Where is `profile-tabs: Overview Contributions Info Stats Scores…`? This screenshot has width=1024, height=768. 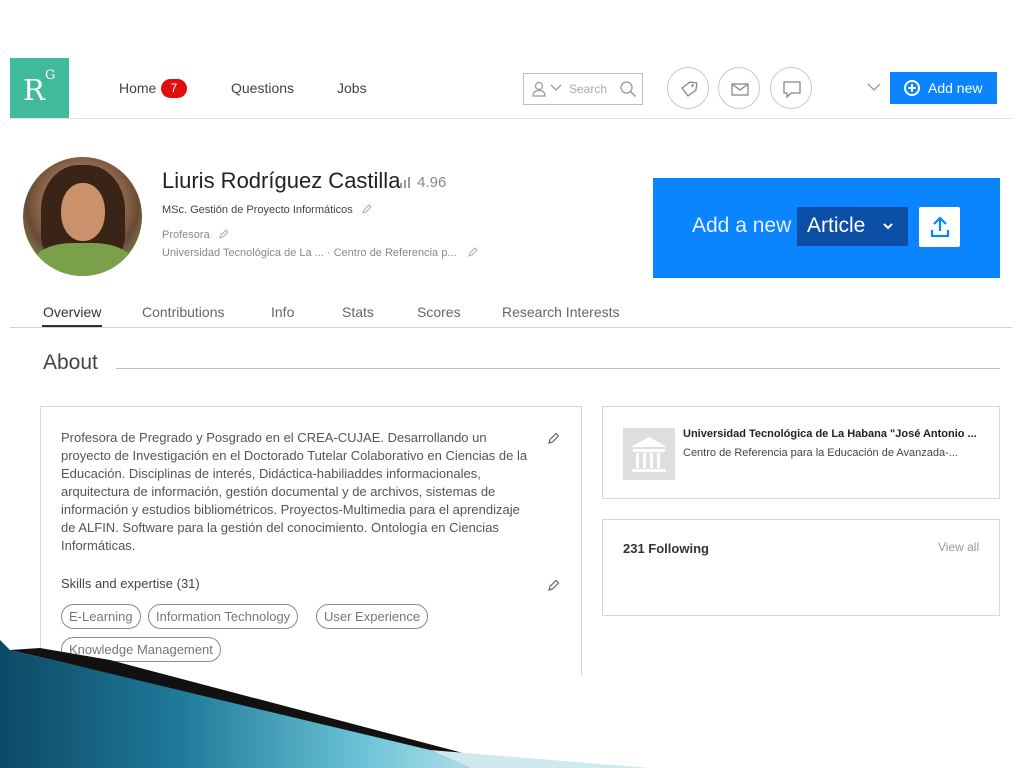 profile-tabs: Overview Contributions Info Stats Scores… is located at coordinates (511, 310).